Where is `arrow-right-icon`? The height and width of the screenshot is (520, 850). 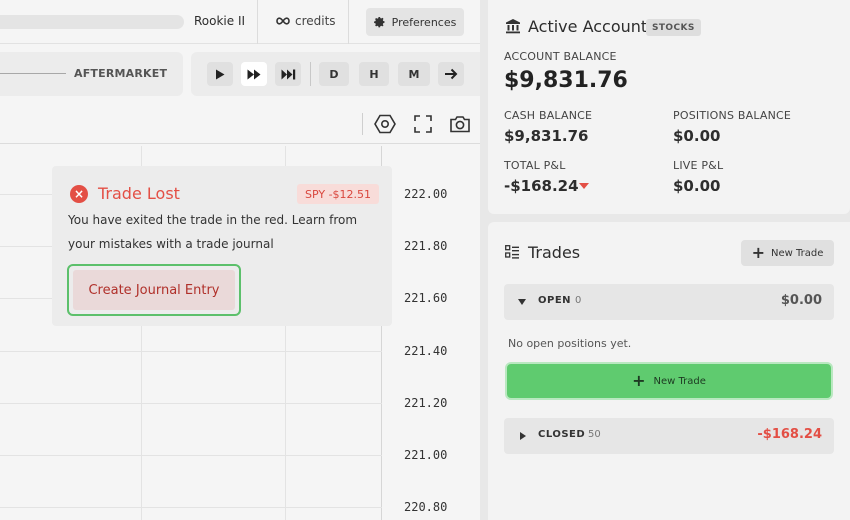
arrow-right-icon is located at coordinates (451, 74).